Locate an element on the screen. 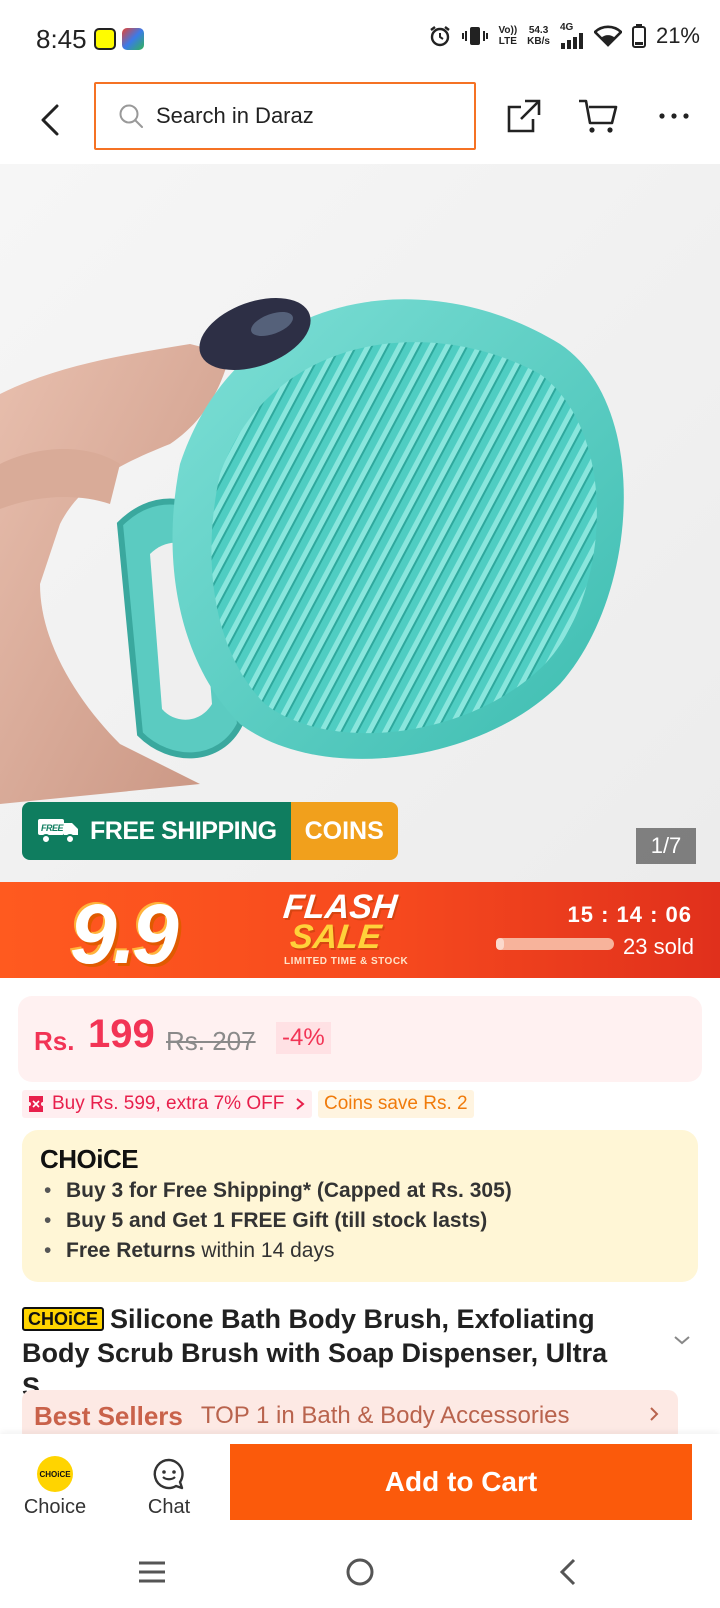  status-time: 8:45 is located at coordinates (61, 39).